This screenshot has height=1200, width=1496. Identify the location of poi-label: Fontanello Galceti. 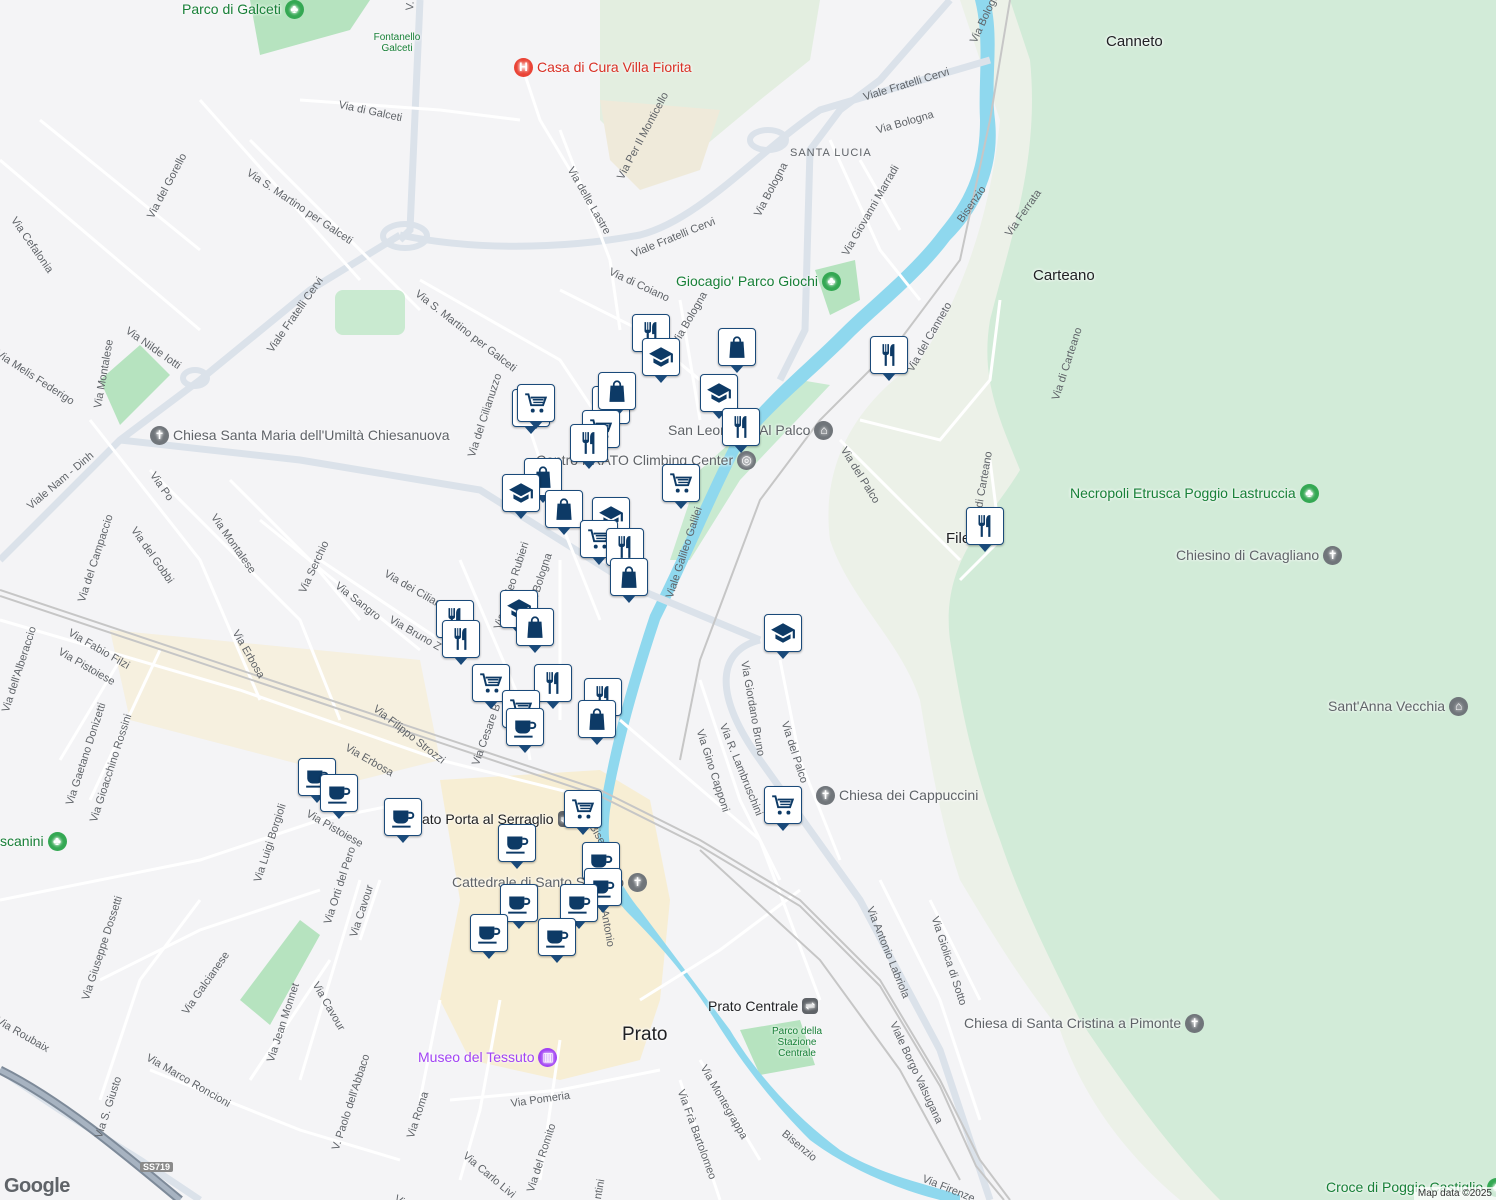
(397, 43).